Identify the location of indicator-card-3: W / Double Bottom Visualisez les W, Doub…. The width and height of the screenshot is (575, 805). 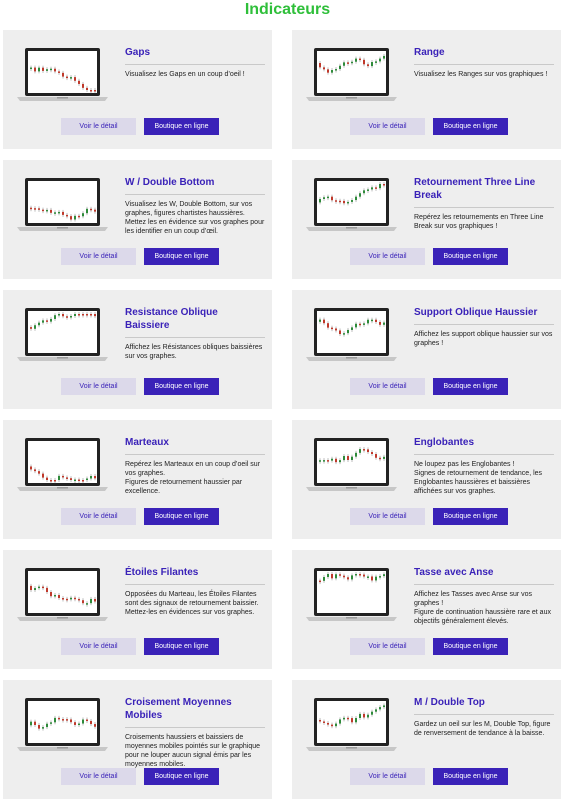
(137, 219).